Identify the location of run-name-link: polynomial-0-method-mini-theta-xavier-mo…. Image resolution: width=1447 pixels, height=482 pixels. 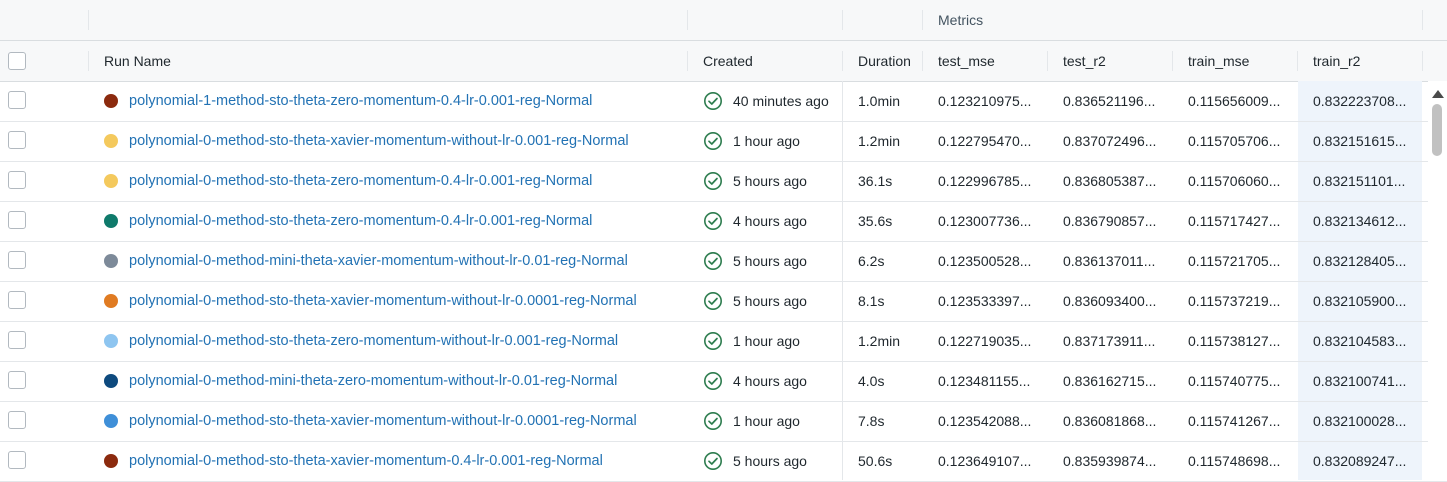
(406, 261).